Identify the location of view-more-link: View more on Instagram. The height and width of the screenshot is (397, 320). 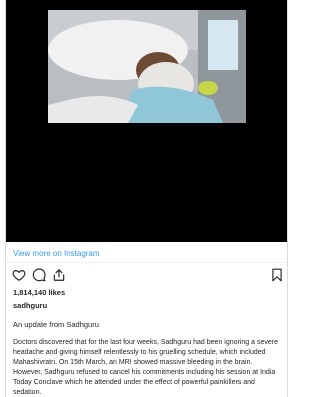
(56, 253).